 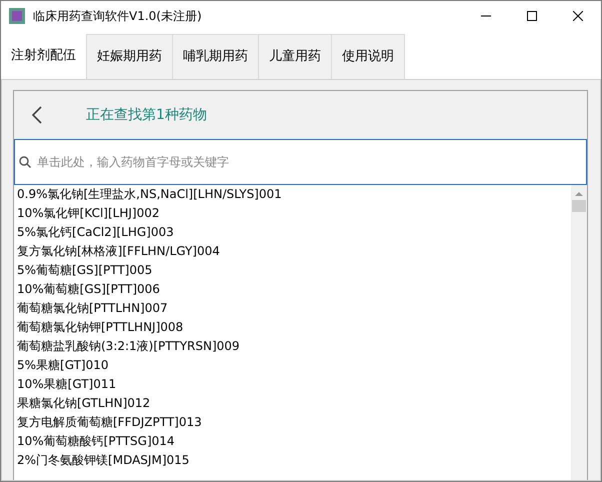 What do you see at coordinates (294, 270) in the screenshot?
I see `drug-list-item: 5%葡萄糖[GS][PTT]005` at bounding box center [294, 270].